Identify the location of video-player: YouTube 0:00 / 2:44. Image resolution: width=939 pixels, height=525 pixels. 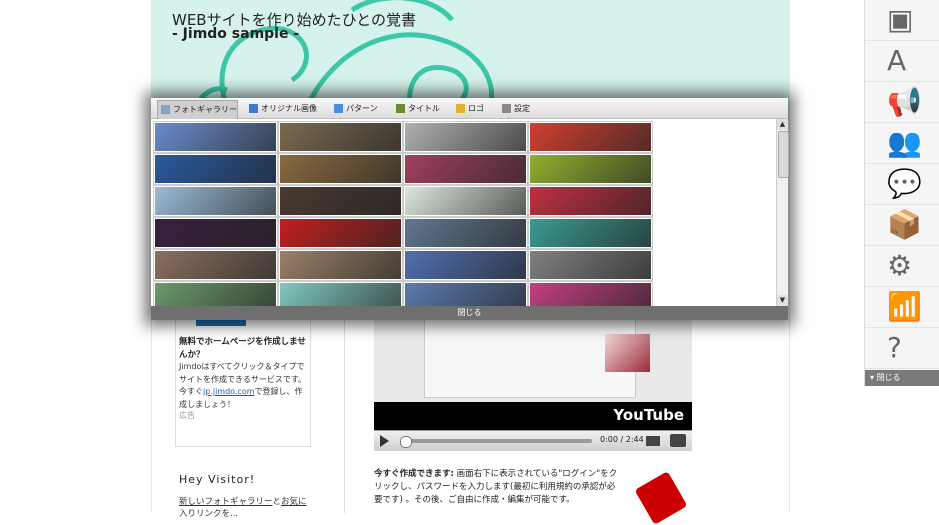
(533, 380).